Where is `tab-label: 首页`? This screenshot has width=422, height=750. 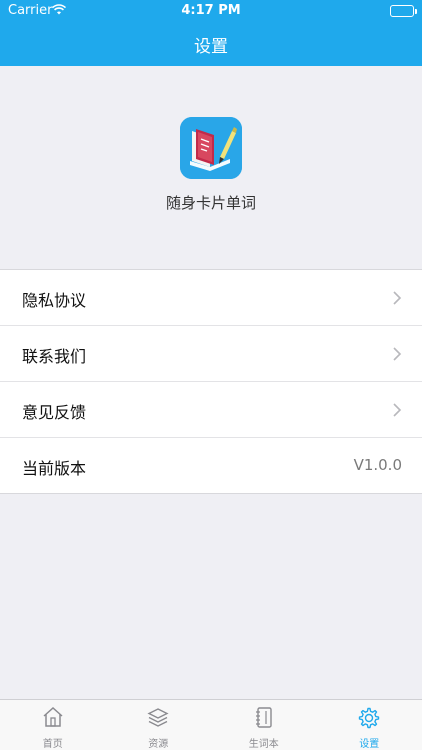
tab-label: 首页 is located at coordinates (52, 744).